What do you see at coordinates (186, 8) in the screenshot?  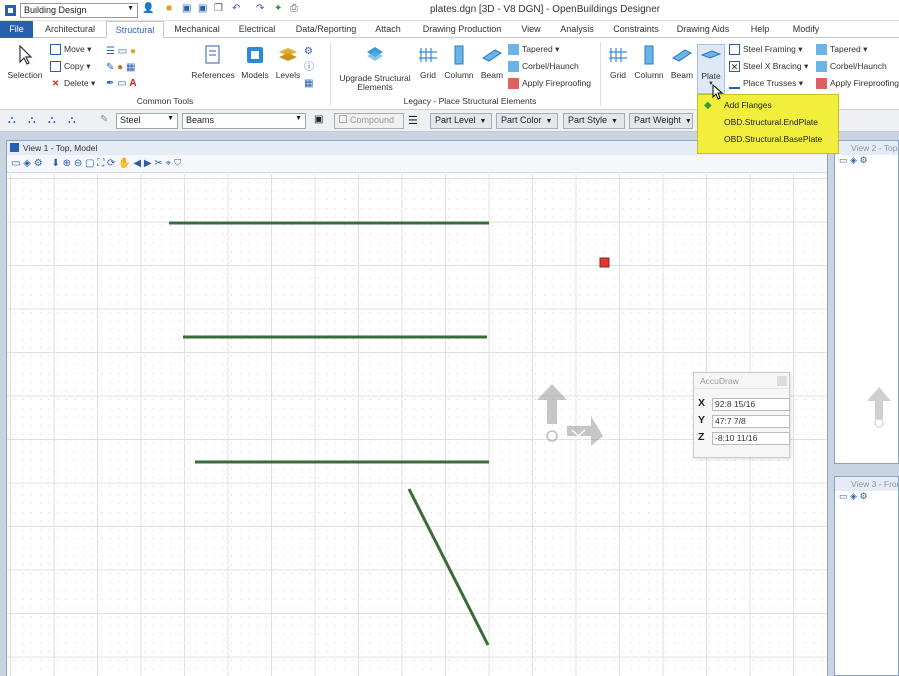 I see `save-icon: ▣` at bounding box center [186, 8].